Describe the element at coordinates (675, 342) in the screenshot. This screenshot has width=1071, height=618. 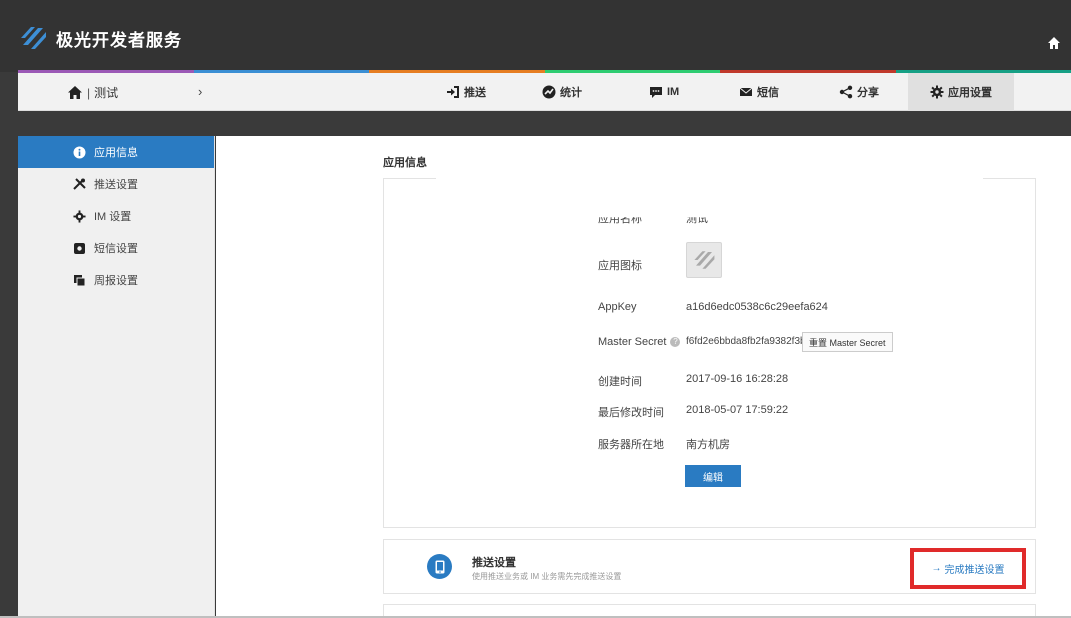
I see `help-icon: ?` at that location.